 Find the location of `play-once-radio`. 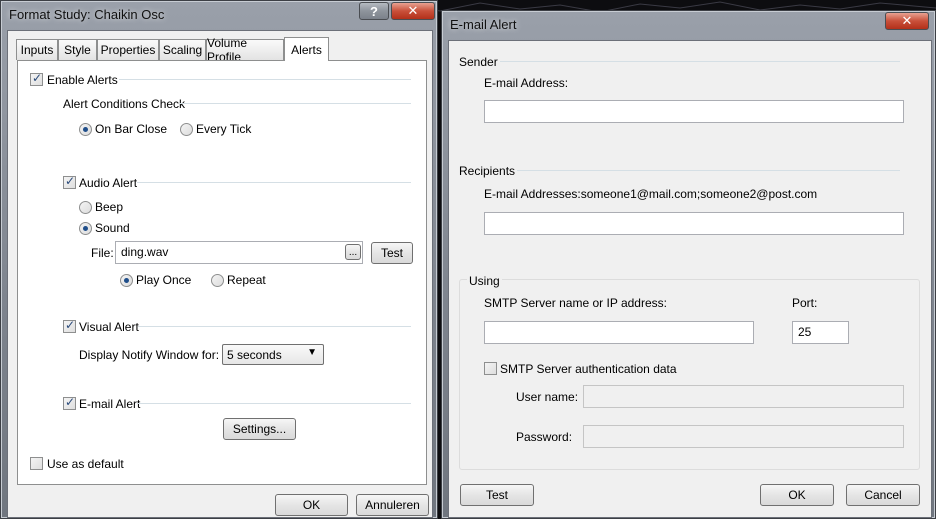

play-once-radio is located at coordinates (126, 280).